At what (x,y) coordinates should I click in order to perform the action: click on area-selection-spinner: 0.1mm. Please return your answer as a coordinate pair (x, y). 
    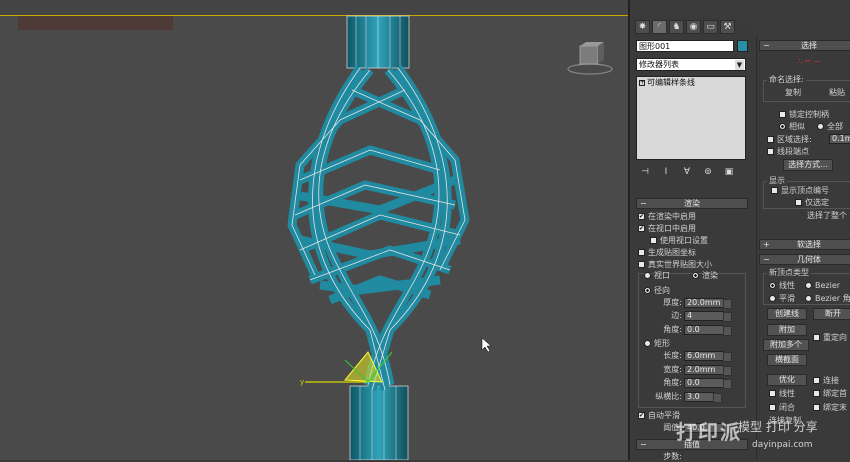
    Looking at the image, I should click on (839, 139).